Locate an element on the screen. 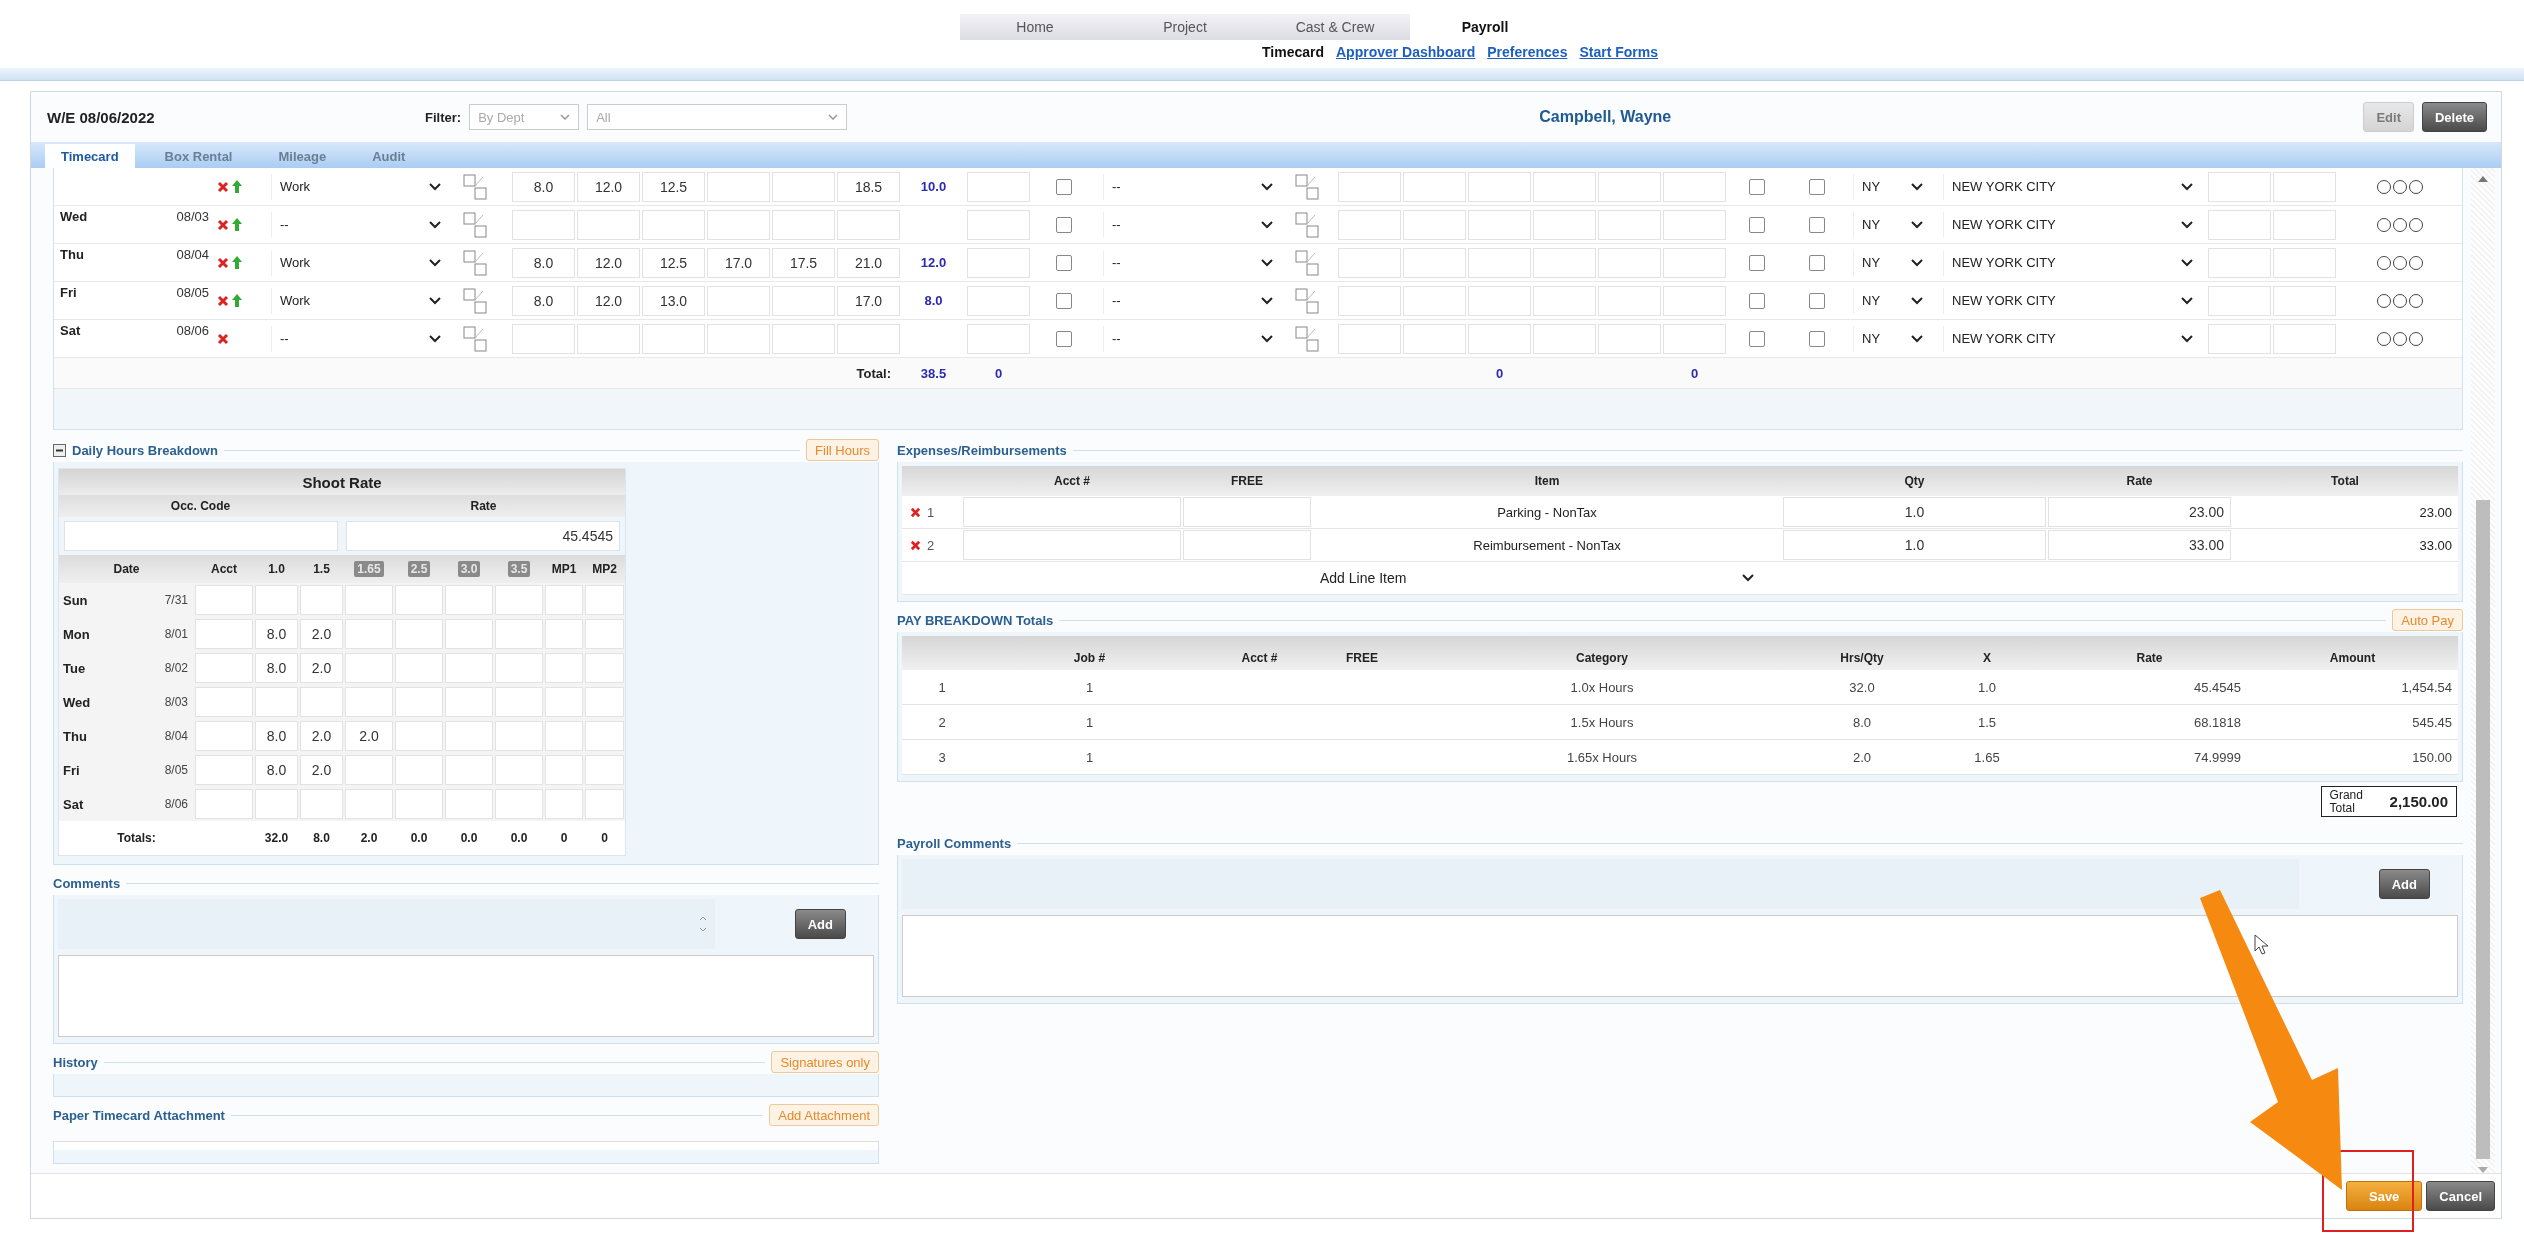 This screenshot has width=2524, height=1246. rate-field: 23.00 is located at coordinates (2139, 512).